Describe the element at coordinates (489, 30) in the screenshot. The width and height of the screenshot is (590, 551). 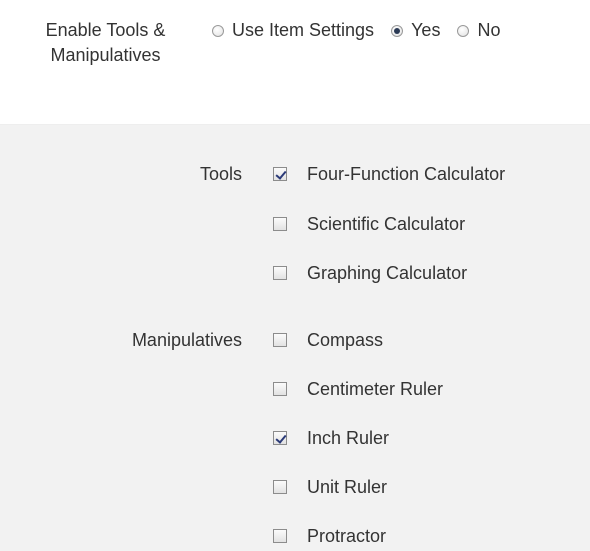
I see `radio-no-label: No` at that location.